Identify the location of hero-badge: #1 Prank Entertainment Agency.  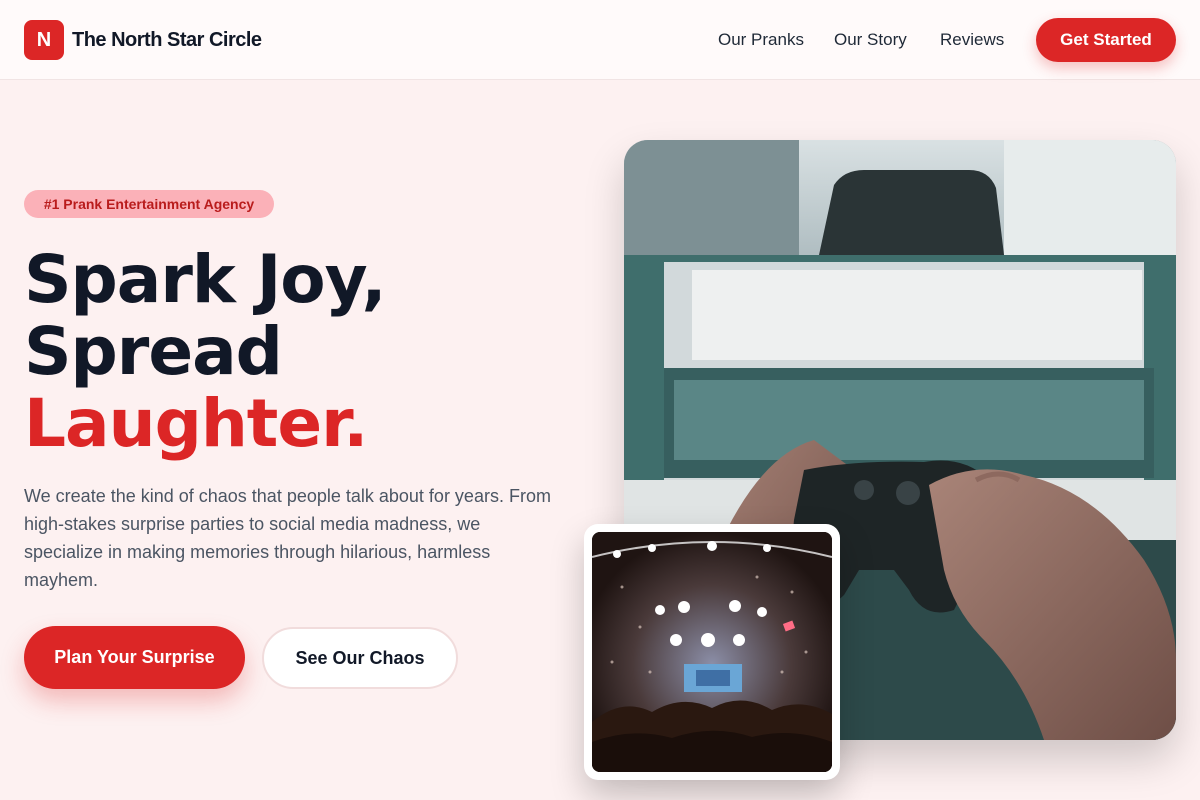
(149, 204).